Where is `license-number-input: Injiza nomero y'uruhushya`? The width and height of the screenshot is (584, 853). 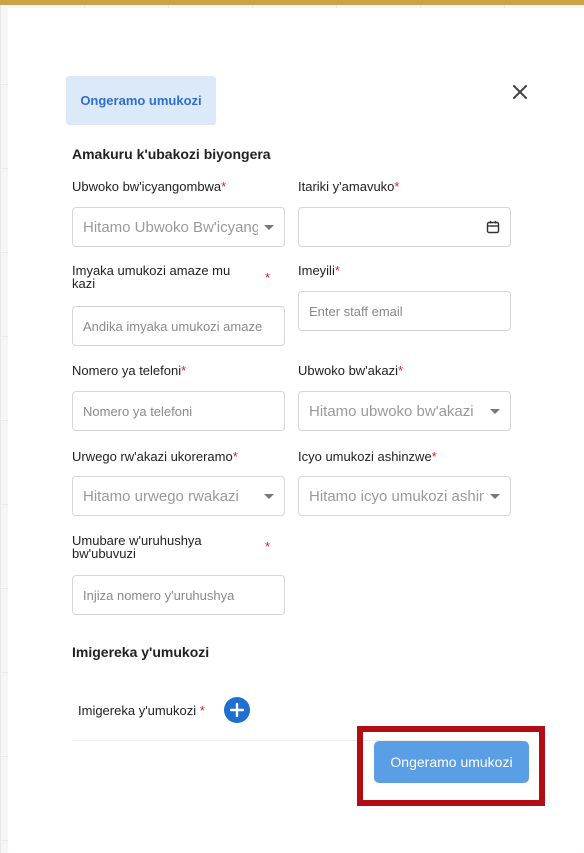
license-number-input: Injiza nomero y'uruhushya is located at coordinates (178, 595).